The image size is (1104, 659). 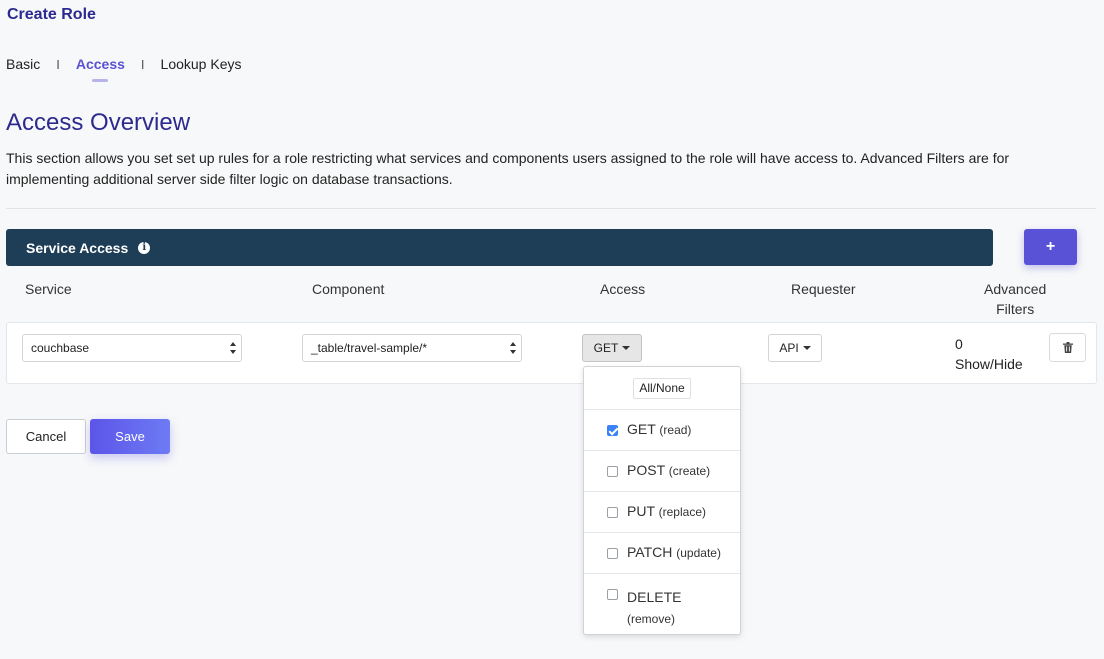 I want to click on advanced-filters-toggle: Show/Hide, so click(x=989, y=364).